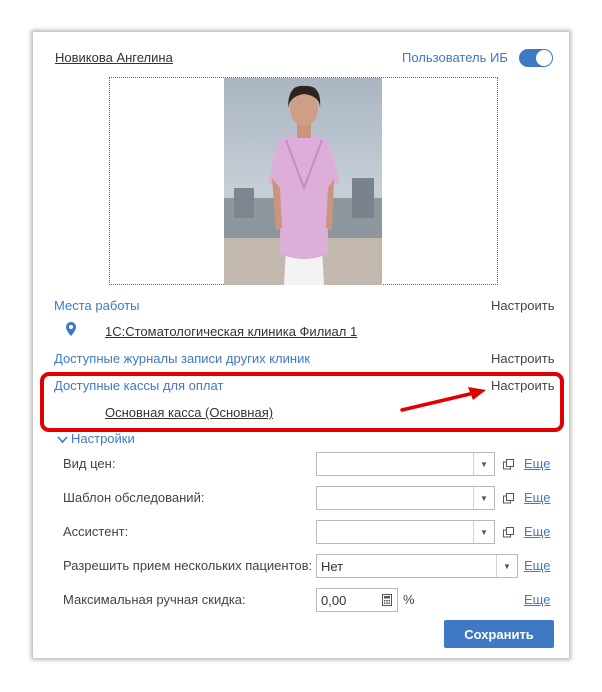 The height and width of the screenshot is (692, 602). Describe the element at coordinates (96, 531) in the screenshot. I see `assistant-label: Ассистент:` at that location.